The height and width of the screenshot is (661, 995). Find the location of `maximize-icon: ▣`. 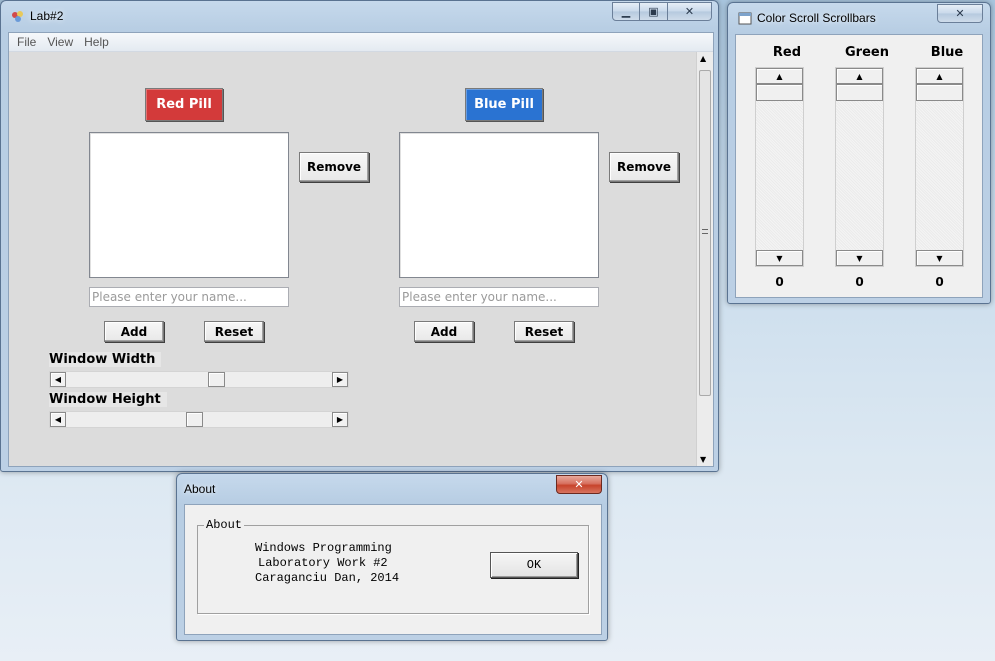

maximize-icon: ▣ is located at coordinates (653, 11).